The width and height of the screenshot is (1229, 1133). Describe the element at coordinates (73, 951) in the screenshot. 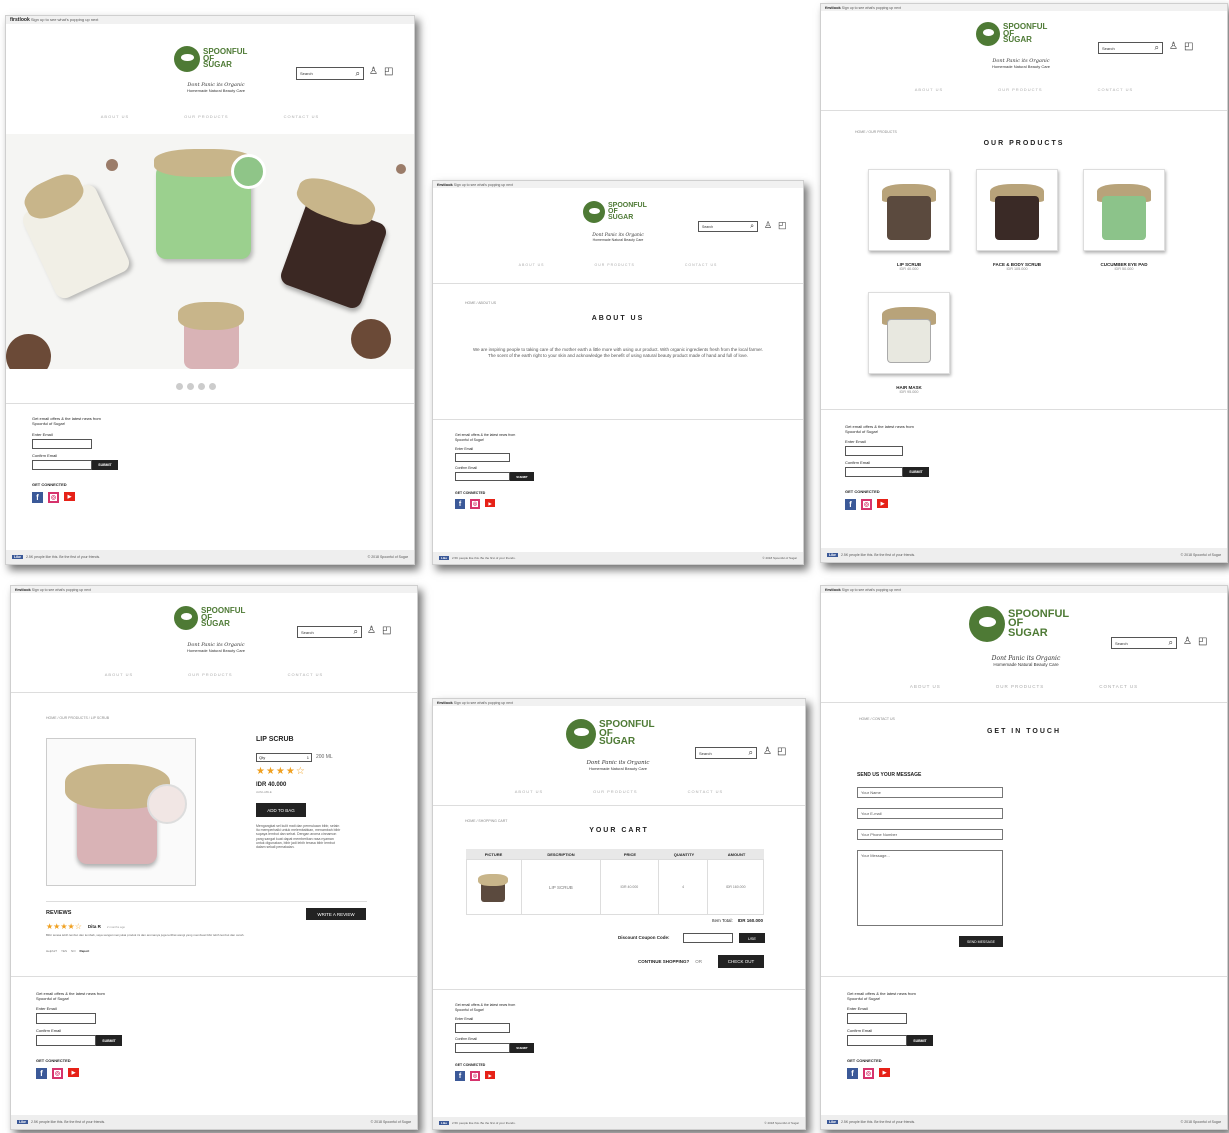

I see `helpful-no: NO` at that location.